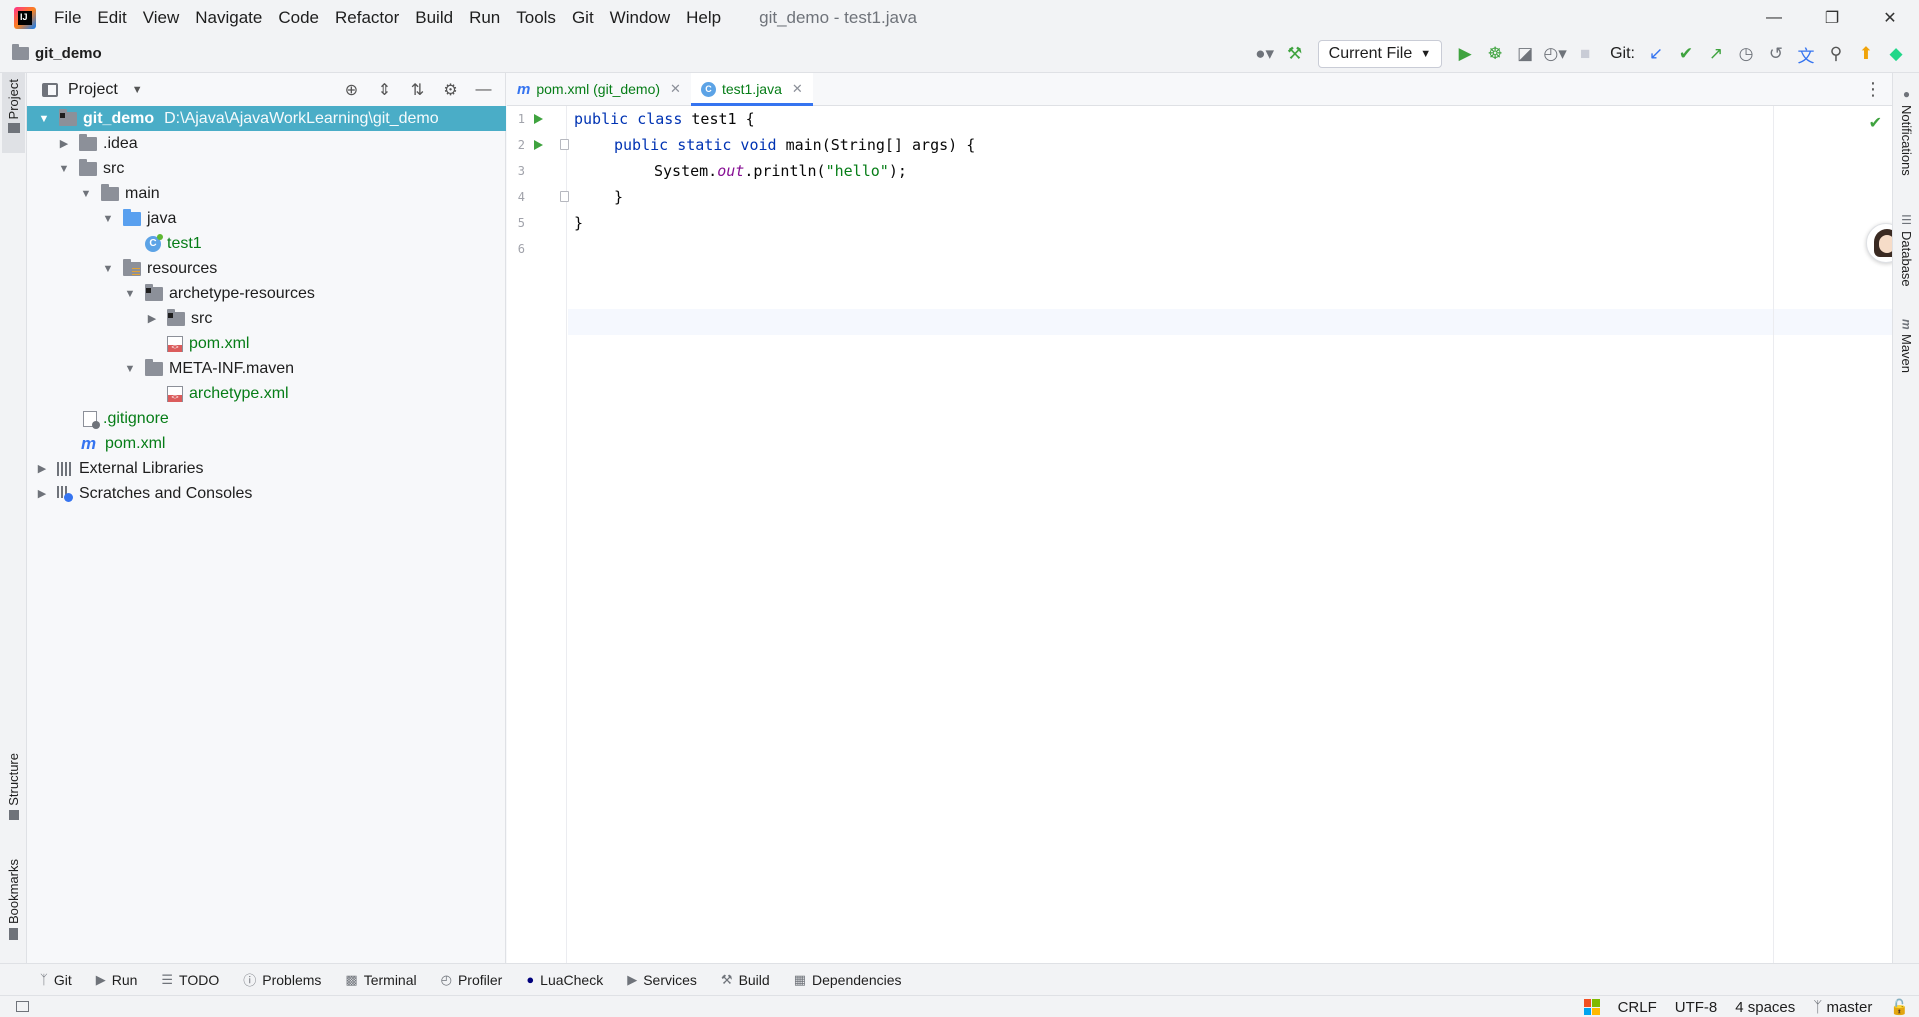  Describe the element at coordinates (1906, 250) in the screenshot. I see `tab-database: ☰ Database` at that location.